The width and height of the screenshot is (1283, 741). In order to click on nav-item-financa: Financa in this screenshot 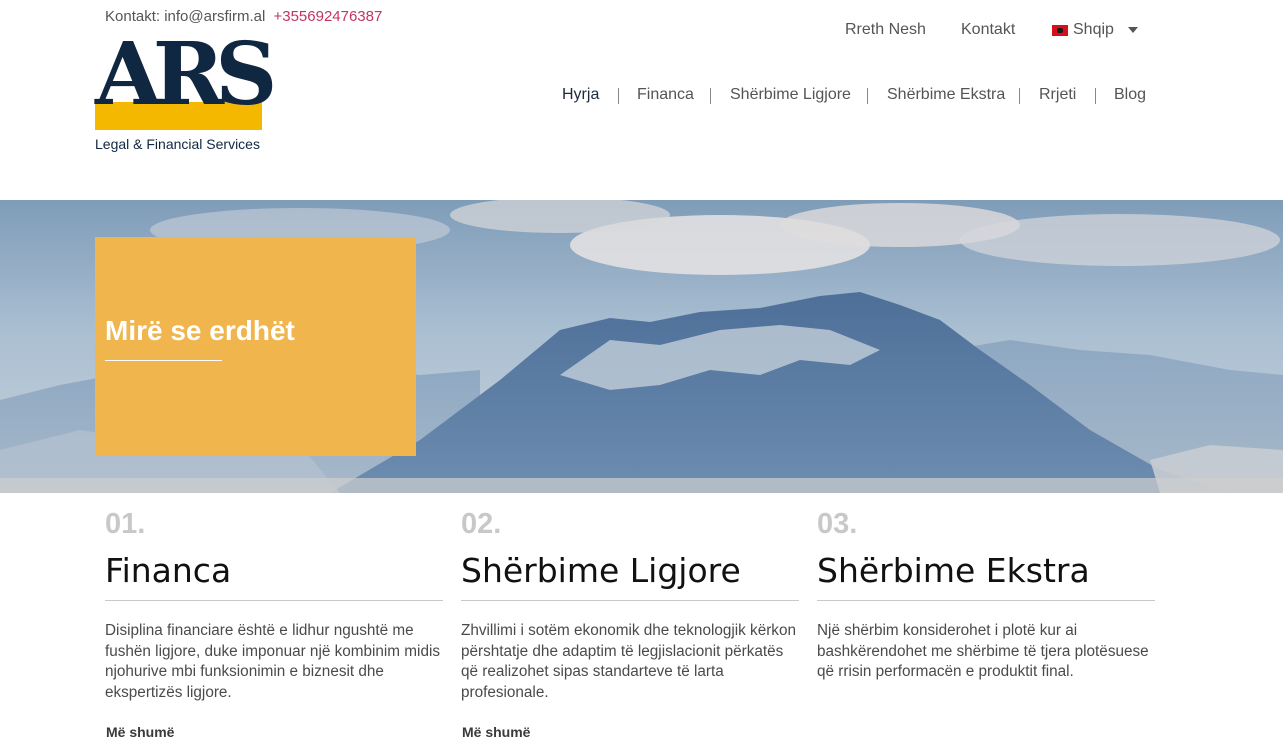, I will do `click(665, 95)`.